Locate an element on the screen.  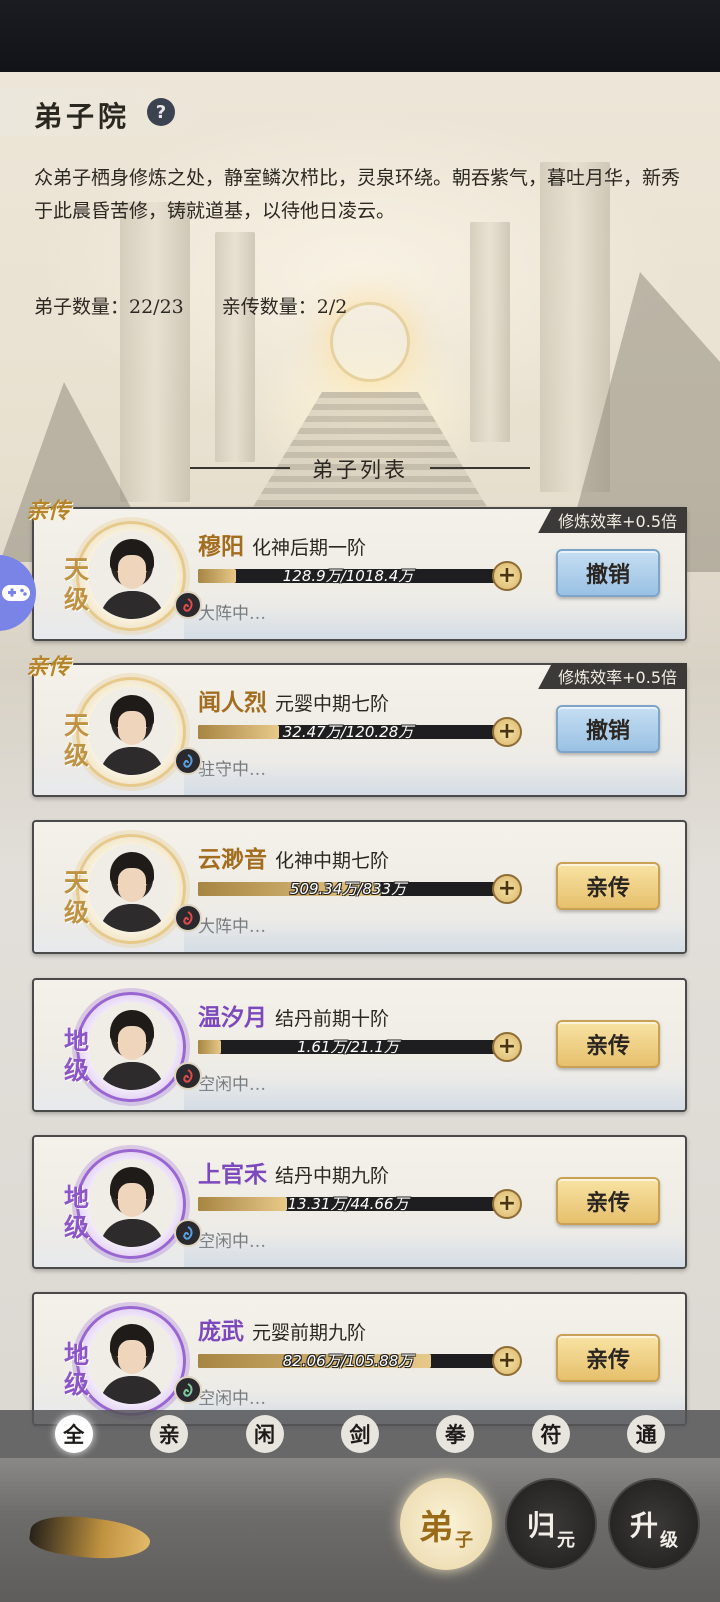
help-icon: ? is located at coordinates (161, 112).